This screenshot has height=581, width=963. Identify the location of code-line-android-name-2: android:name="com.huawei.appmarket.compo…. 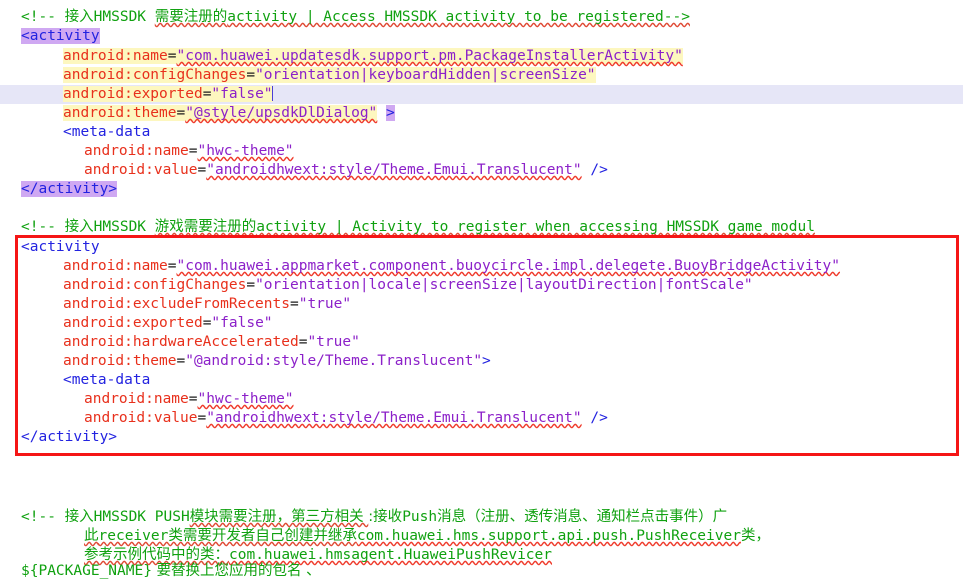
(420, 266).